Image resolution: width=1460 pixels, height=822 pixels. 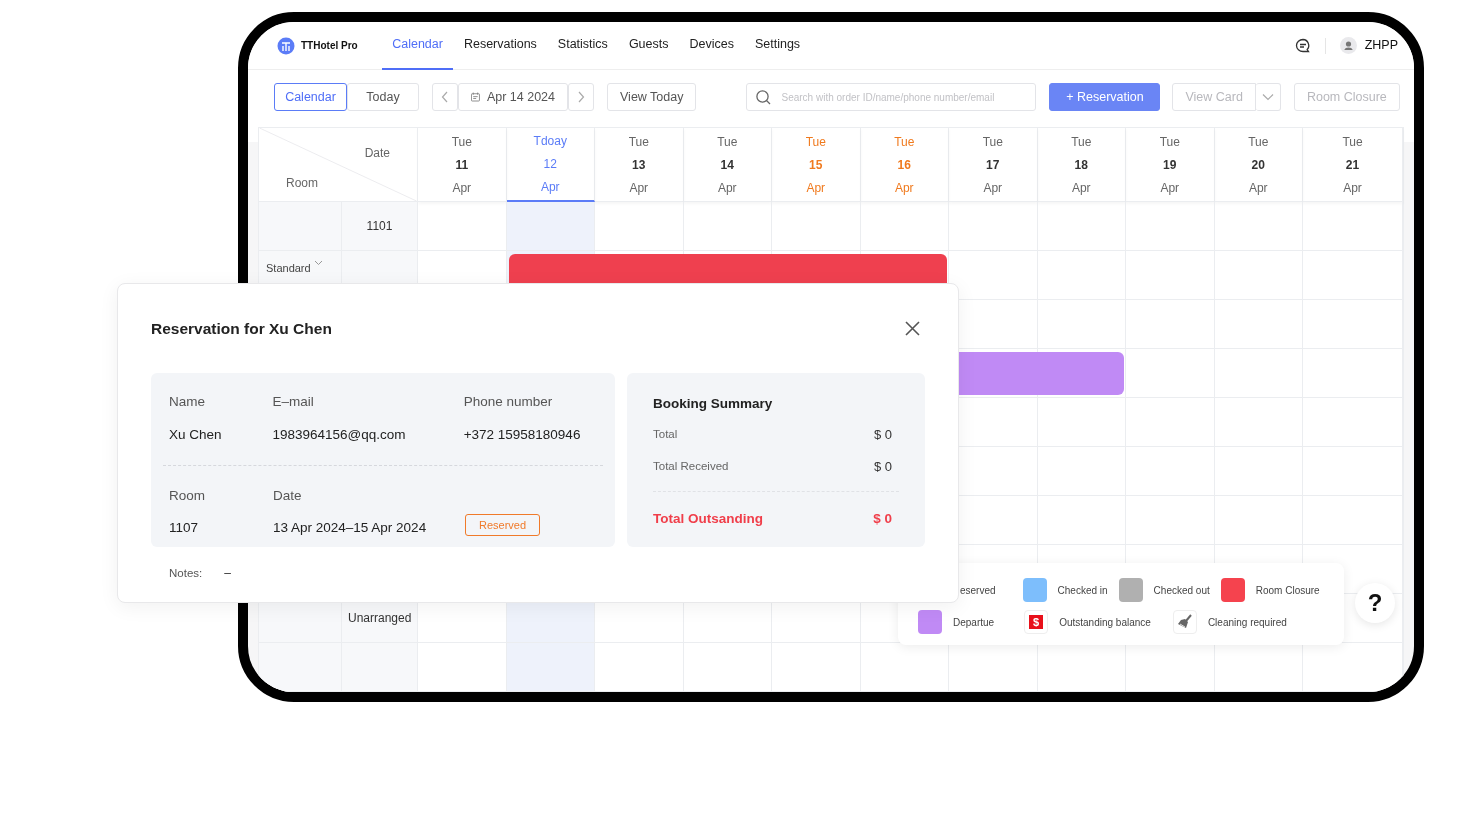 I want to click on outstanding-value: $ 0, so click(x=882, y=518).